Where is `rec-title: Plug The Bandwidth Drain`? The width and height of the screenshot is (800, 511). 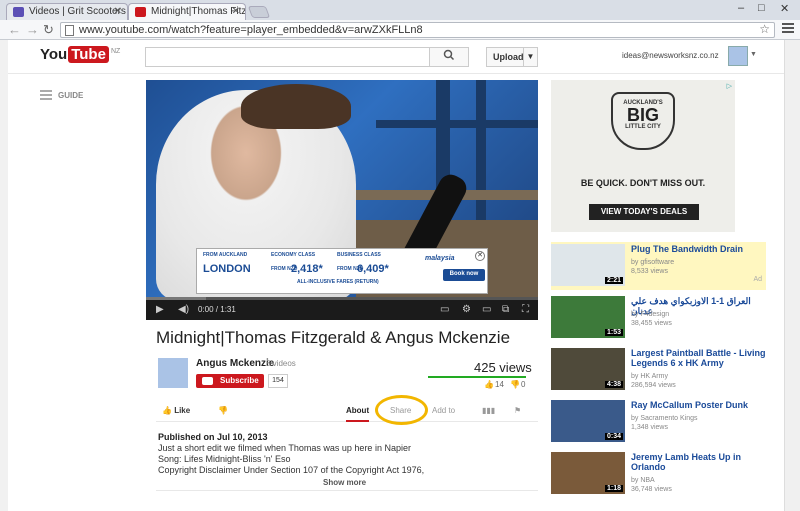 rec-title: Plug The Bandwidth Drain is located at coordinates (698, 249).